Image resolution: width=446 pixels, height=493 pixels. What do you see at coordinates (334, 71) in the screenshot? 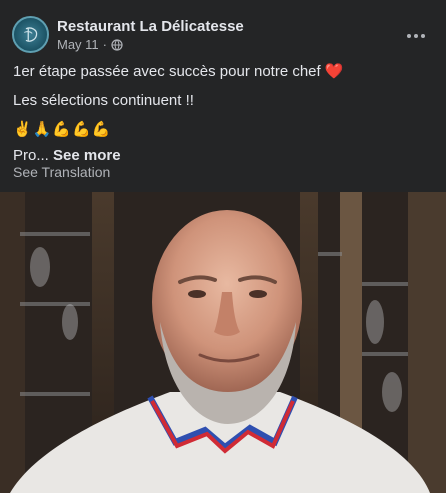
I see `heart-emoji: ❤️` at bounding box center [334, 71].